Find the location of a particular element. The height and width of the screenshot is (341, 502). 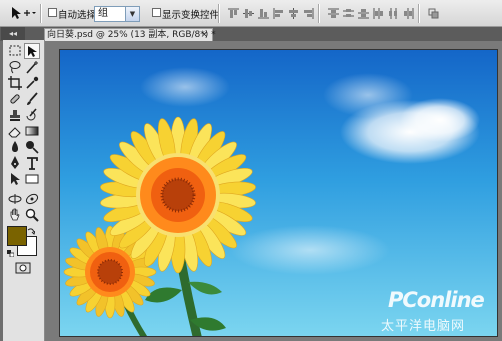

lasso-tool-icon is located at coordinates (15, 67).